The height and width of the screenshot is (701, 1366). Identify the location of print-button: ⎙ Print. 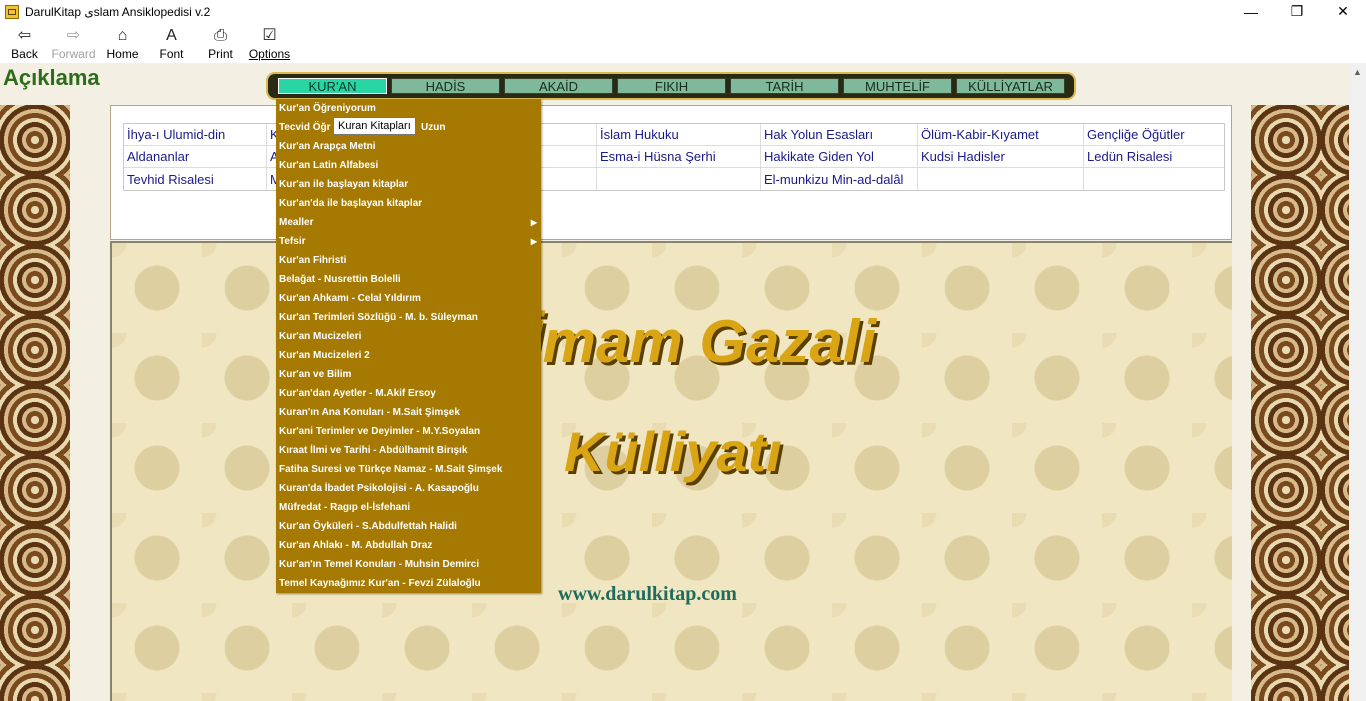
(220, 43).